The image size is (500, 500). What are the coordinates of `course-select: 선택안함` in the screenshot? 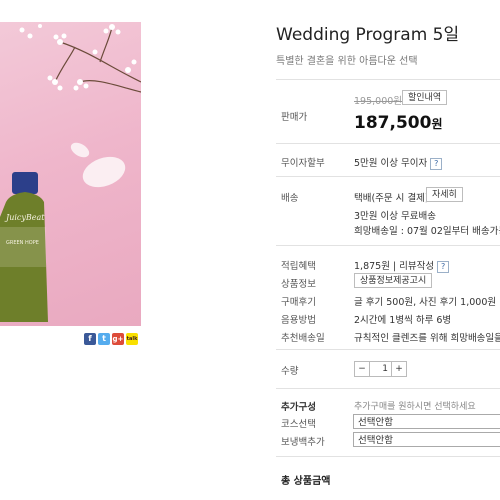 It's located at (426, 421).